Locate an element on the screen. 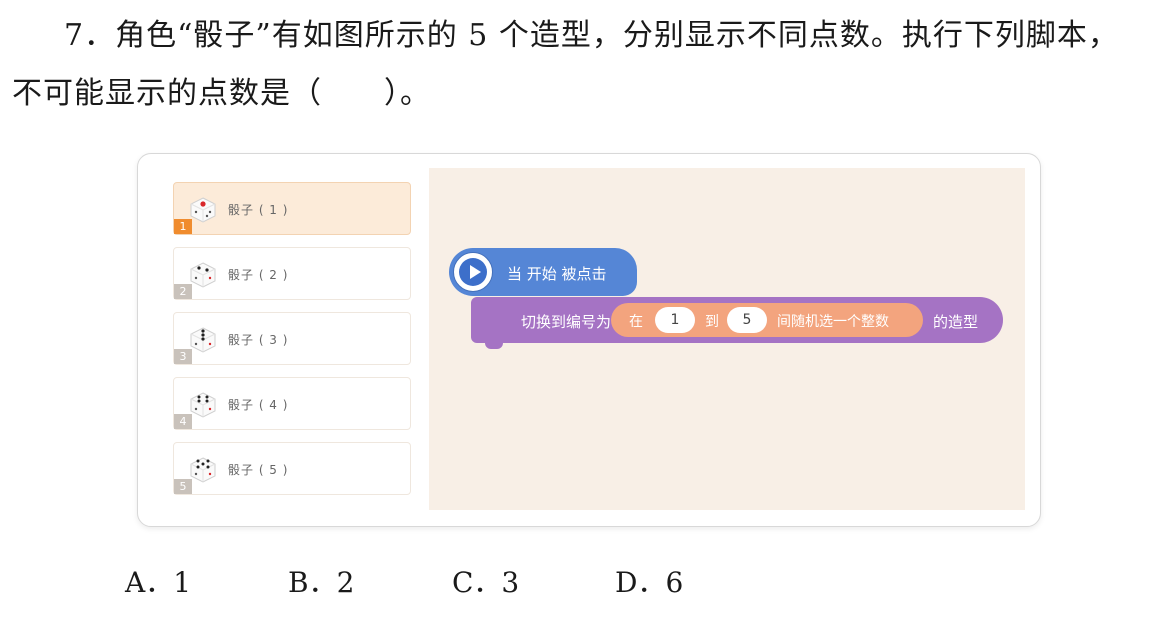 The height and width of the screenshot is (627, 1170). costume-item-5: 骰子 ( 5 ) 5 is located at coordinates (292, 468).